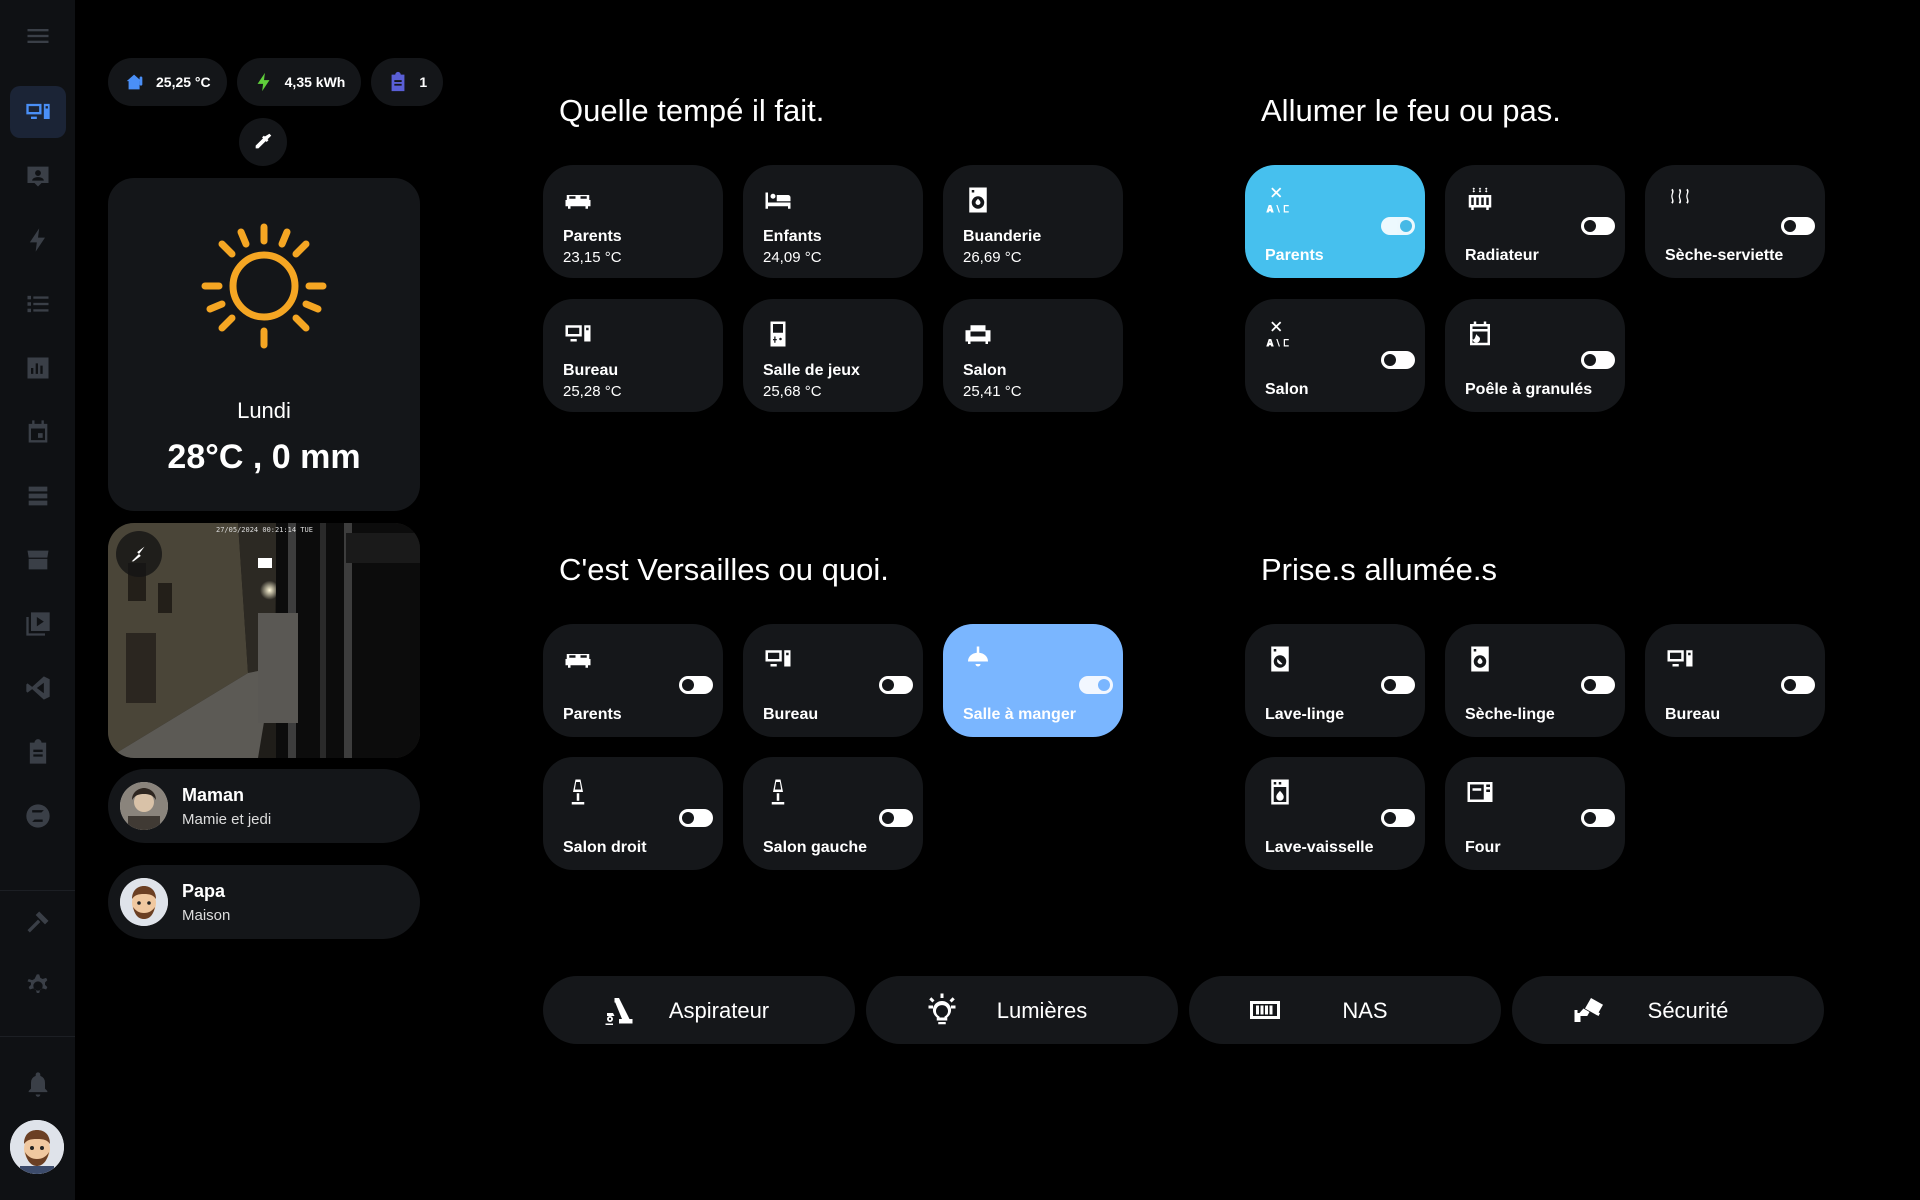 The width and height of the screenshot is (1920, 1200). Describe the element at coordinates (38, 624) in the screenshot. I see `sidebar-item-media` at that location.